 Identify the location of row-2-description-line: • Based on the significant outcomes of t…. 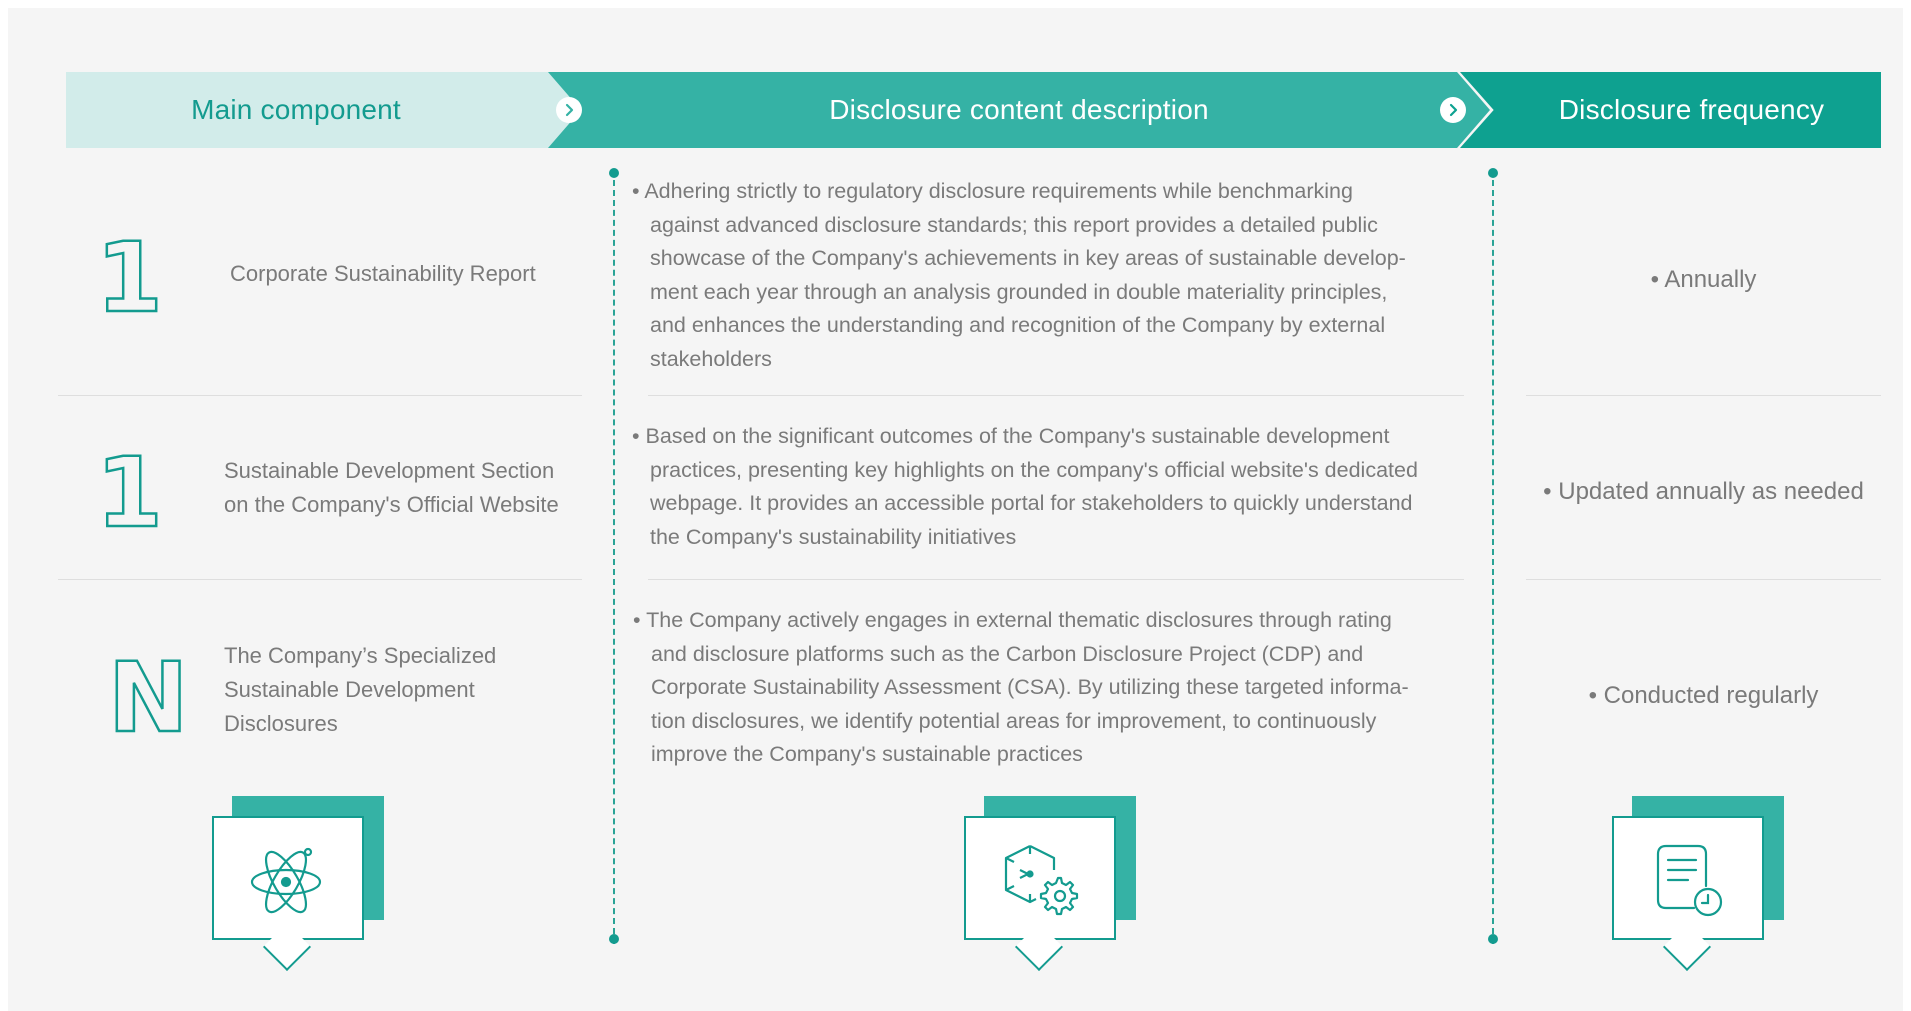
(1011, 436).